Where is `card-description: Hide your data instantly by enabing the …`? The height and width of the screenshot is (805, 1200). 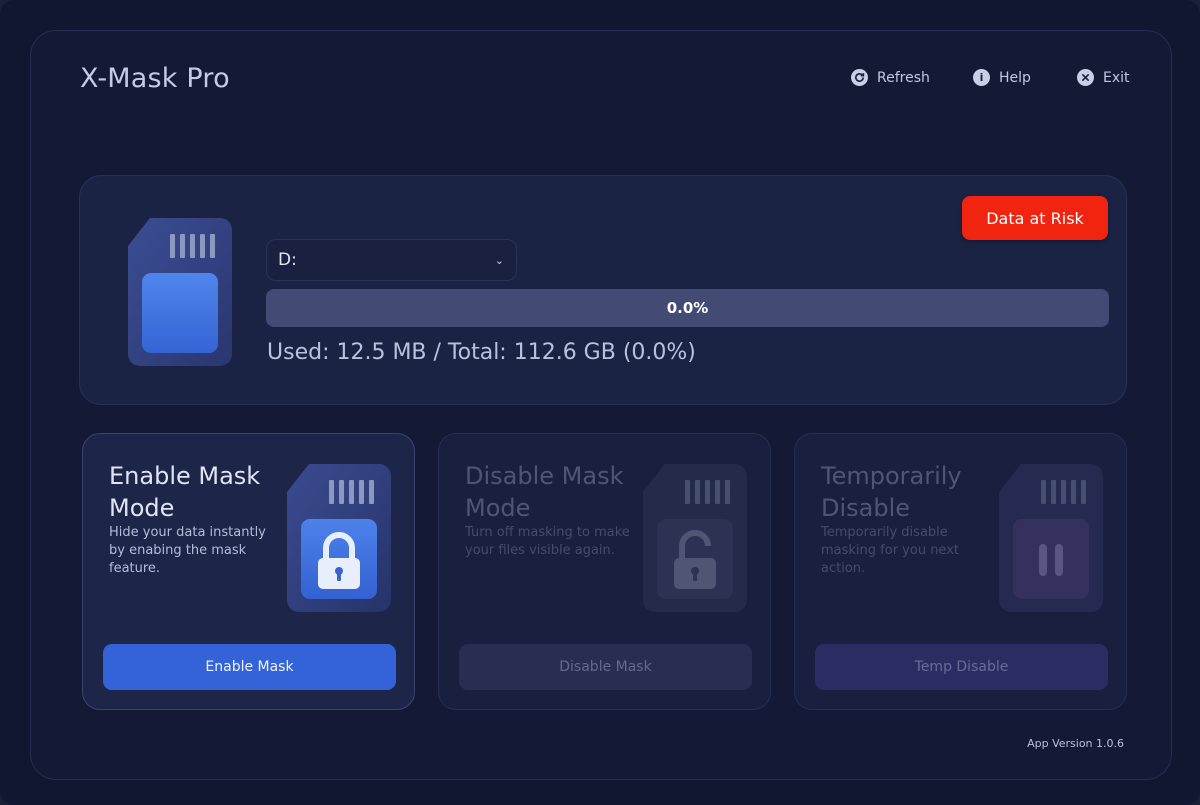 card-description: Hide your data instantly by enabing the … is located at coordinates (187, 550).